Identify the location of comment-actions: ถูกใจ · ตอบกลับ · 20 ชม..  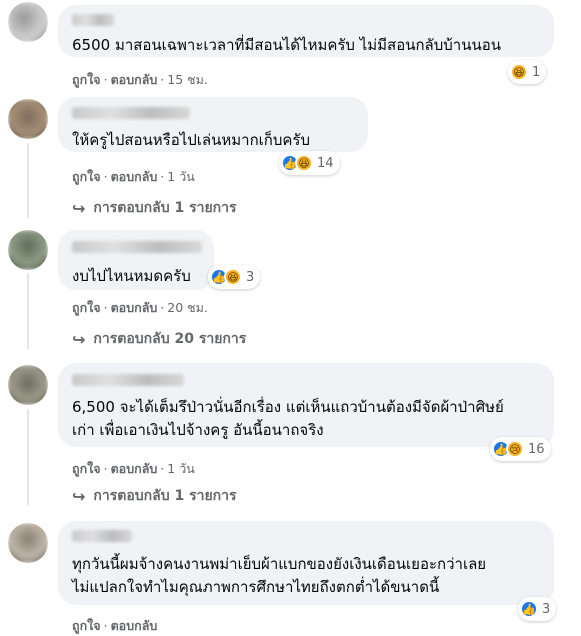
(140, 307).